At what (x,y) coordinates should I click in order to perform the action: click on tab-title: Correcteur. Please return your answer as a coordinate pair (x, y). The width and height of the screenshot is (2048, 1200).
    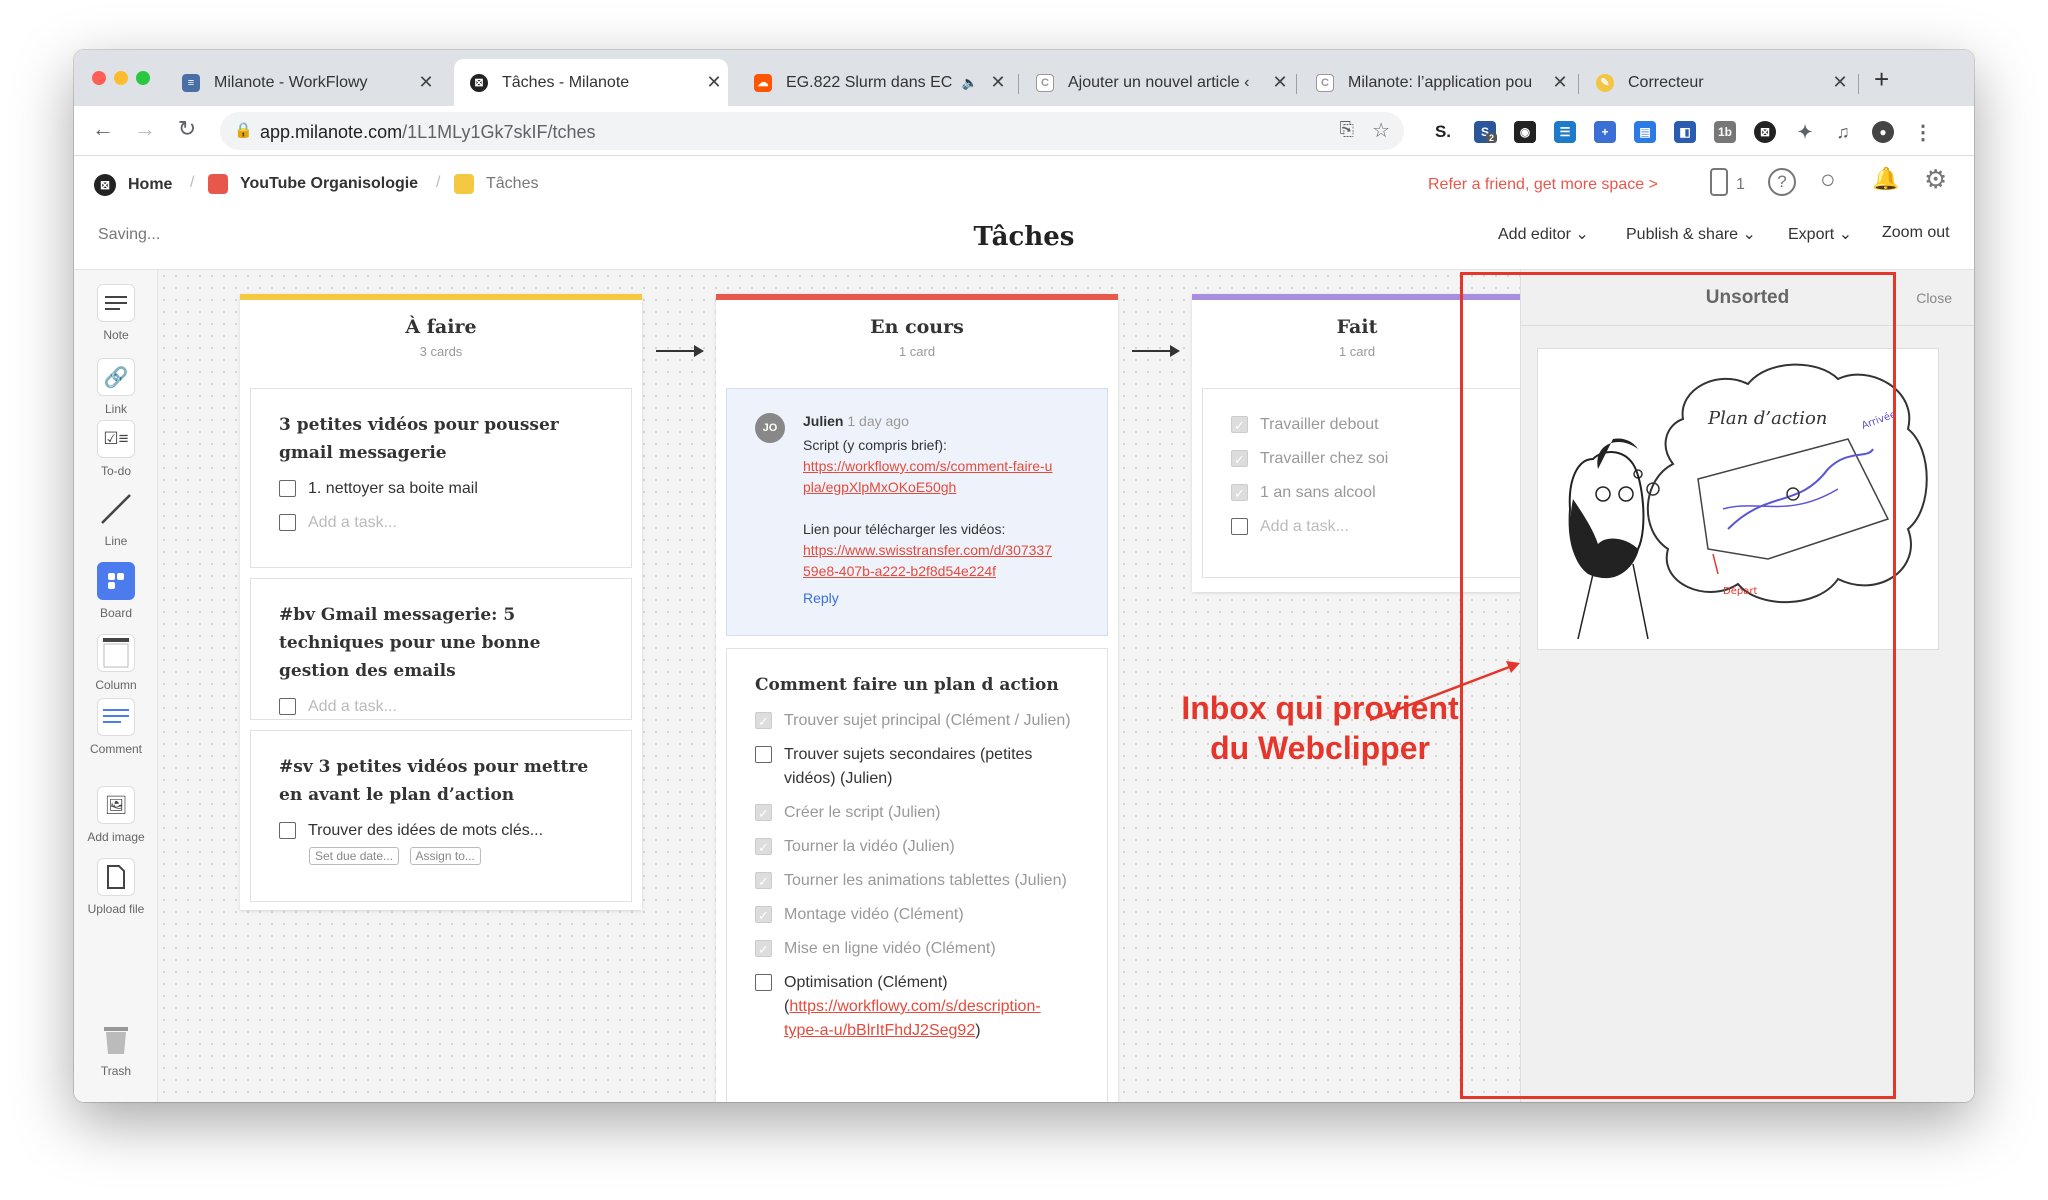
    Looking at the image, I should click on (1666, 82).